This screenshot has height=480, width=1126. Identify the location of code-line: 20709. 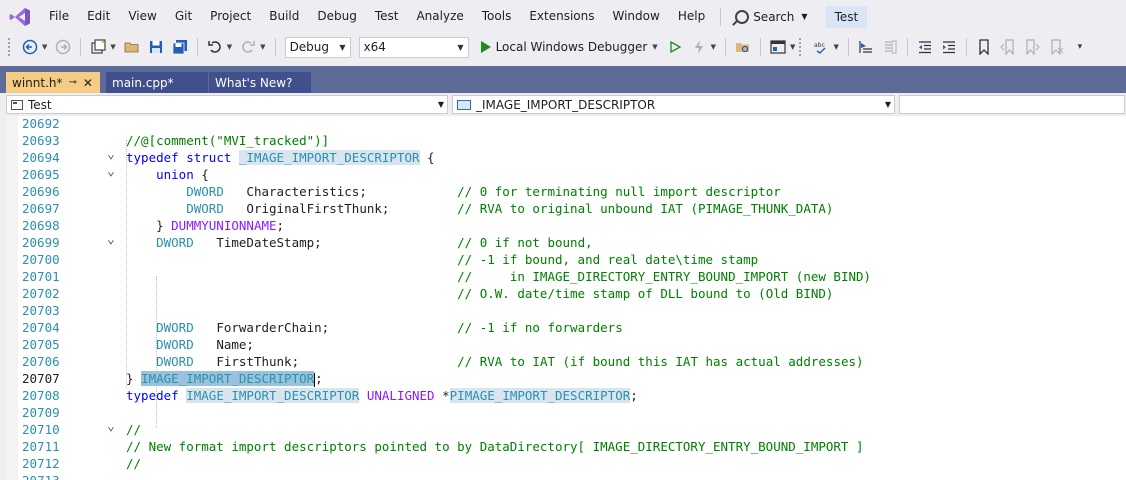
(566, 412).